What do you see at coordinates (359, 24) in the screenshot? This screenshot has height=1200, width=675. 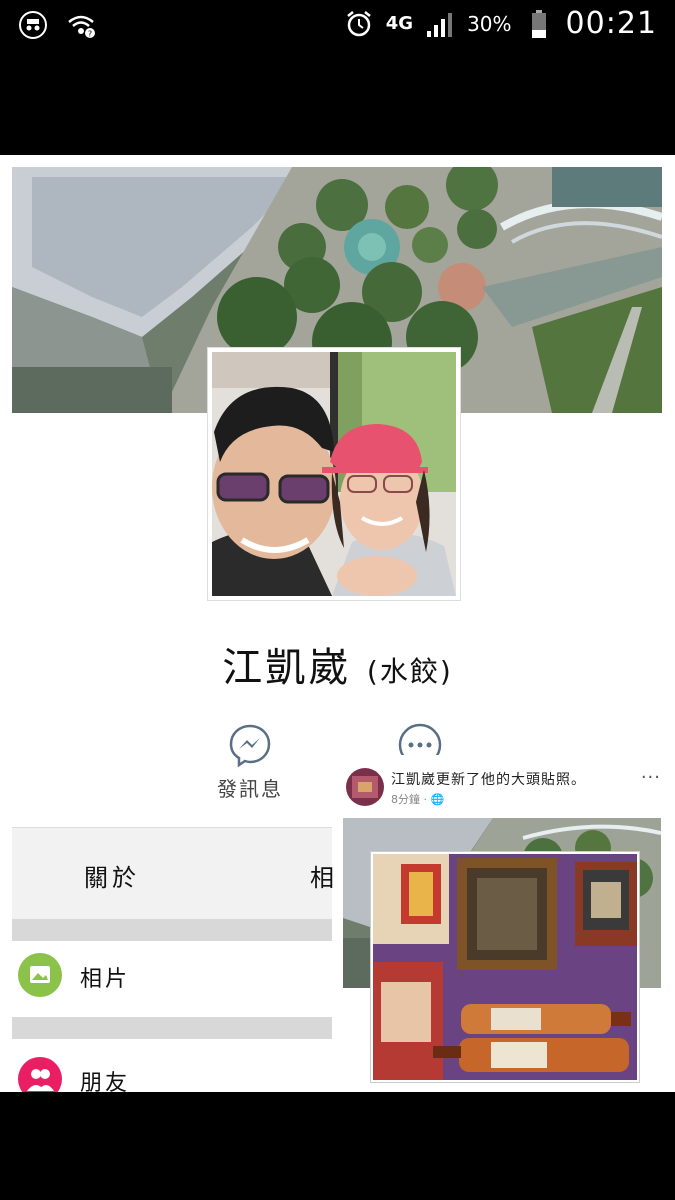 I see `alarm-icon` at bounding box center [359, 24].